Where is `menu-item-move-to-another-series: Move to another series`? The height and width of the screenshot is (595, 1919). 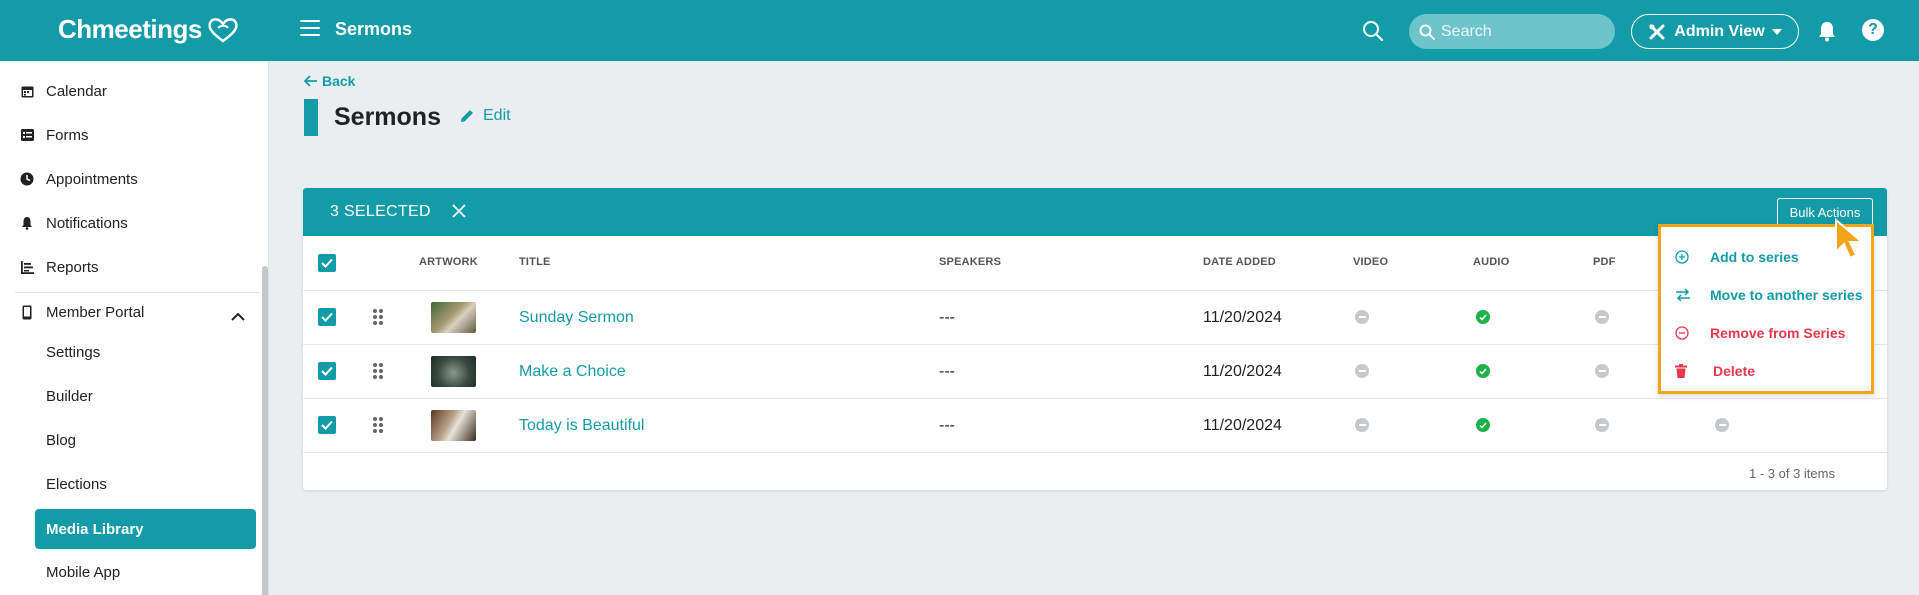
menu-item-move-to-another-series: Move to another series is located at coordinates (1766, 295).